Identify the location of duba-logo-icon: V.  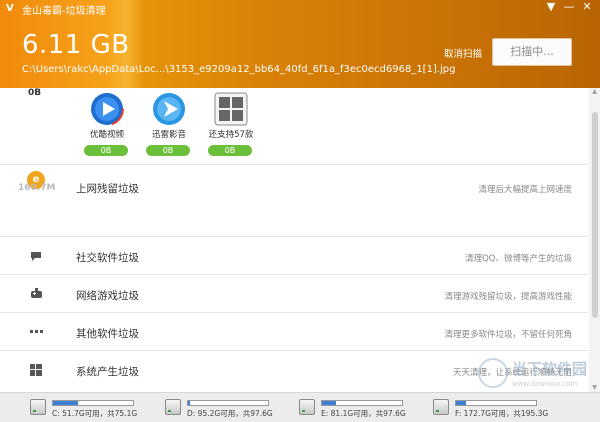
(10, 8).